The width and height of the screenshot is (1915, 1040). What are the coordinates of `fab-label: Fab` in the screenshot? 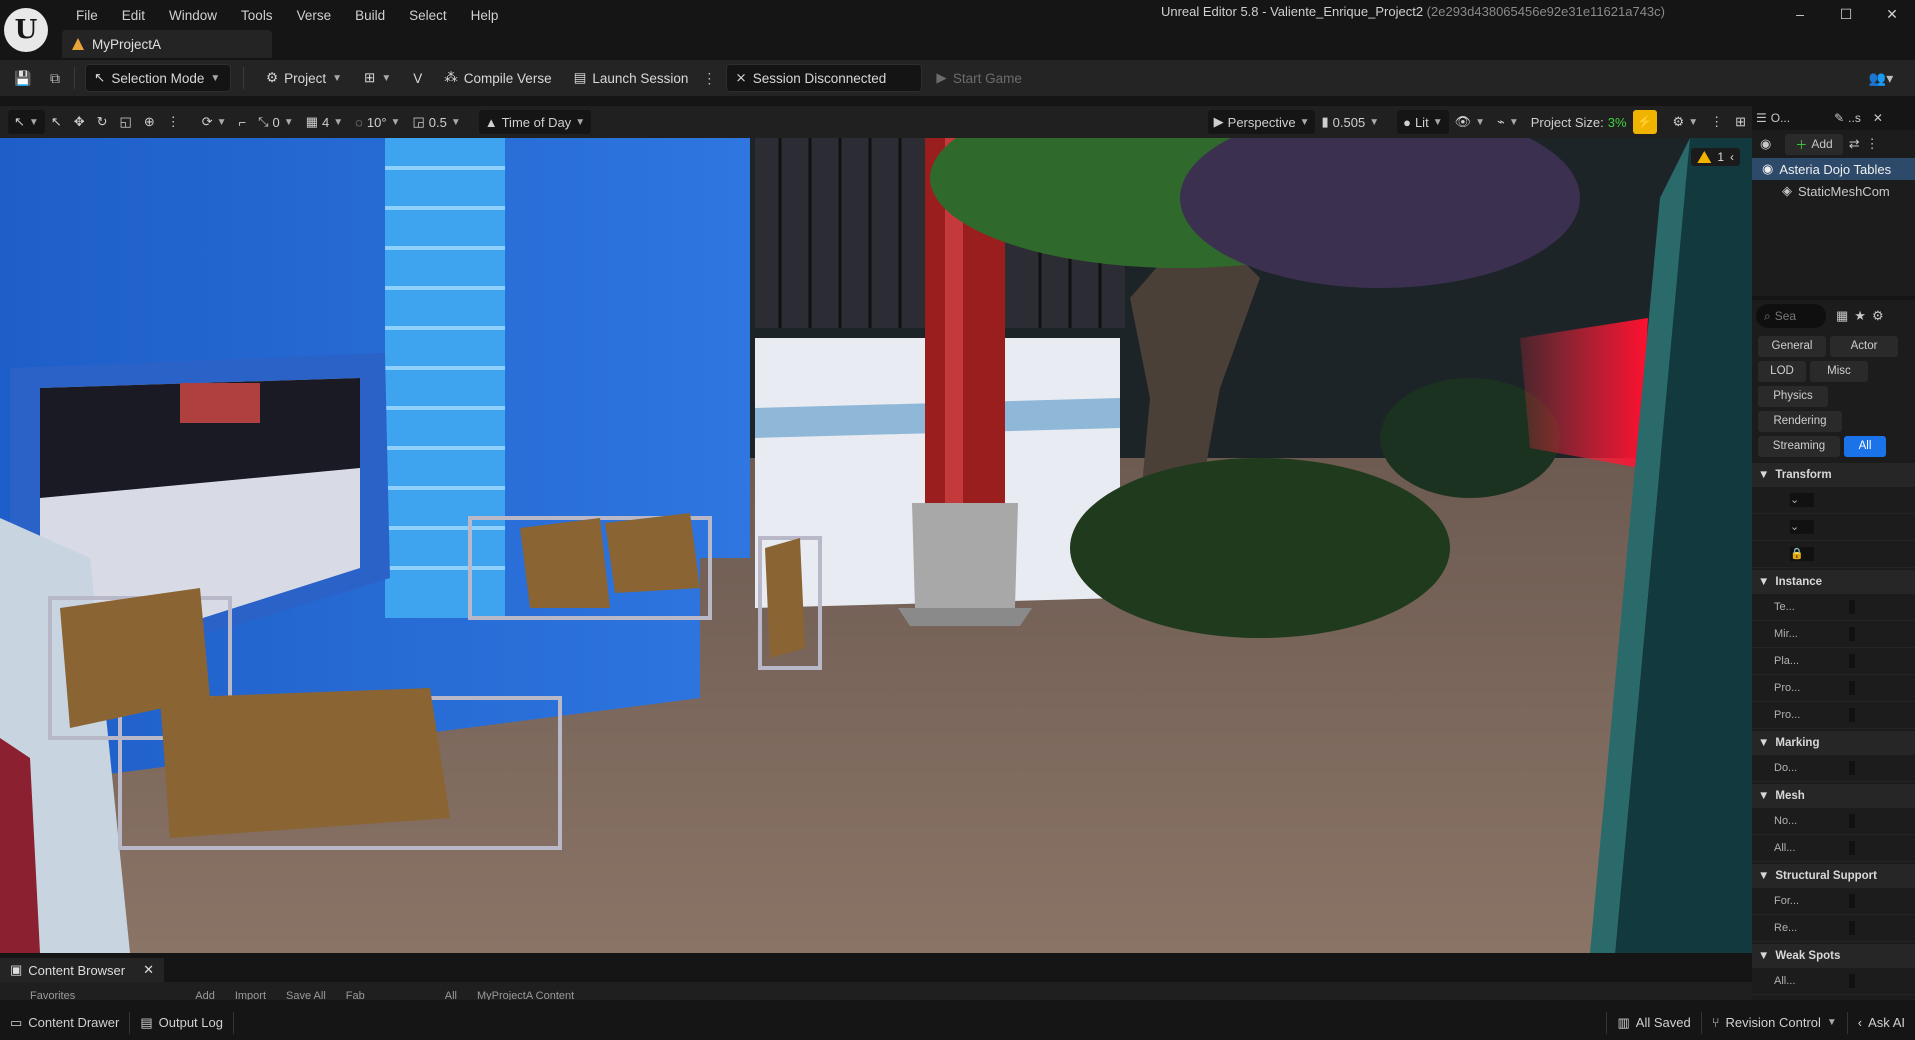 It's located at (355, 995).